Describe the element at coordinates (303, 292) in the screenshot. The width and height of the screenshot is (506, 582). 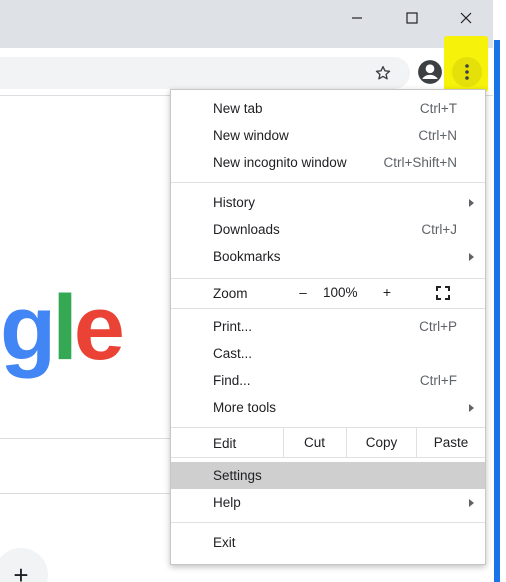
I see `zoom-out-button: –` at that location.